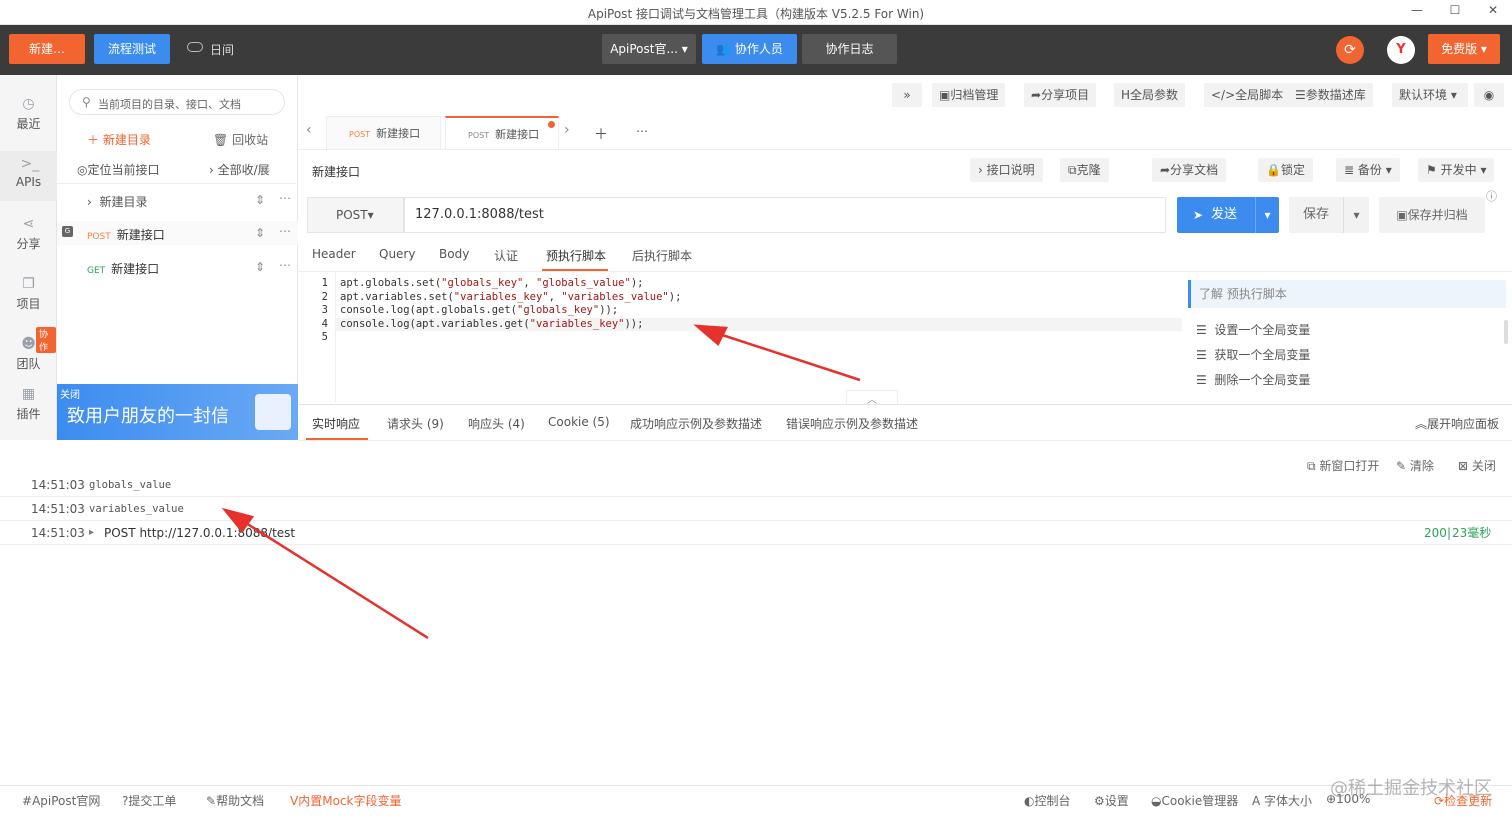  I want to click on footer-mock-label: 内置Mock字段变量, so click(350, 801).